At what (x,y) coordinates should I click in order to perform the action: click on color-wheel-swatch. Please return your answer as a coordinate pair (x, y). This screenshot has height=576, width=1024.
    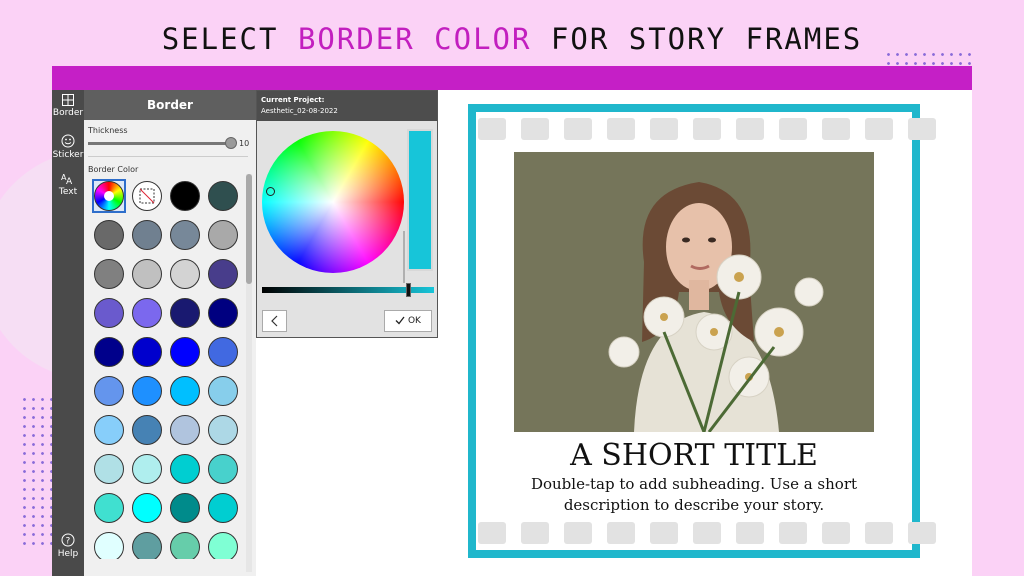
    Looking at the image, I should click on (109, 196).